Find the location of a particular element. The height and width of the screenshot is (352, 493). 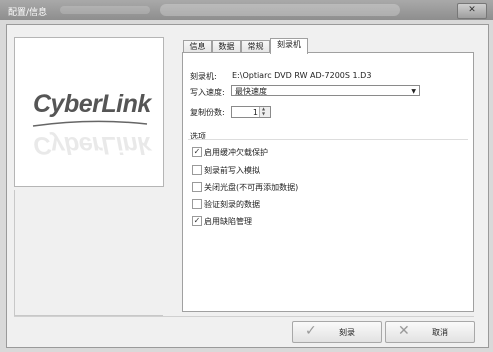

chevron-down-icon: ▼ is located at coordinates (413, 91).